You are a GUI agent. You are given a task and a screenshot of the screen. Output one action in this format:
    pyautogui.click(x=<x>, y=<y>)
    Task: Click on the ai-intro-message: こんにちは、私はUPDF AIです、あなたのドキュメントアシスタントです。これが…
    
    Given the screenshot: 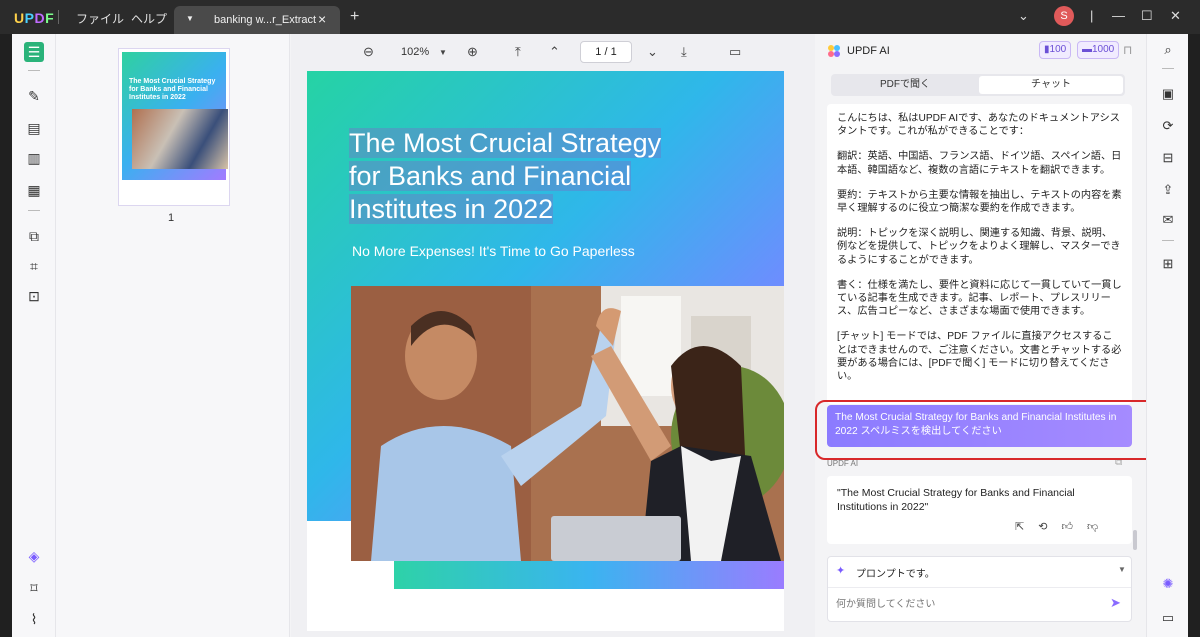 What is the action you would take?
    pyautogui.click(x=979, y=254)
    